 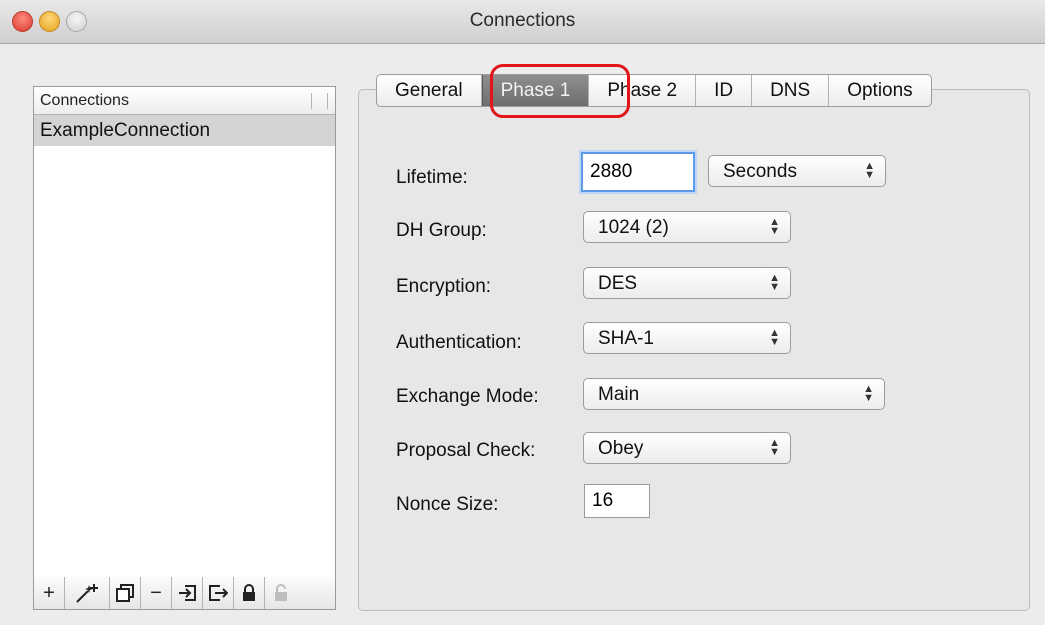 I want to click on highlight-annotation, so click(x=560, y=91).